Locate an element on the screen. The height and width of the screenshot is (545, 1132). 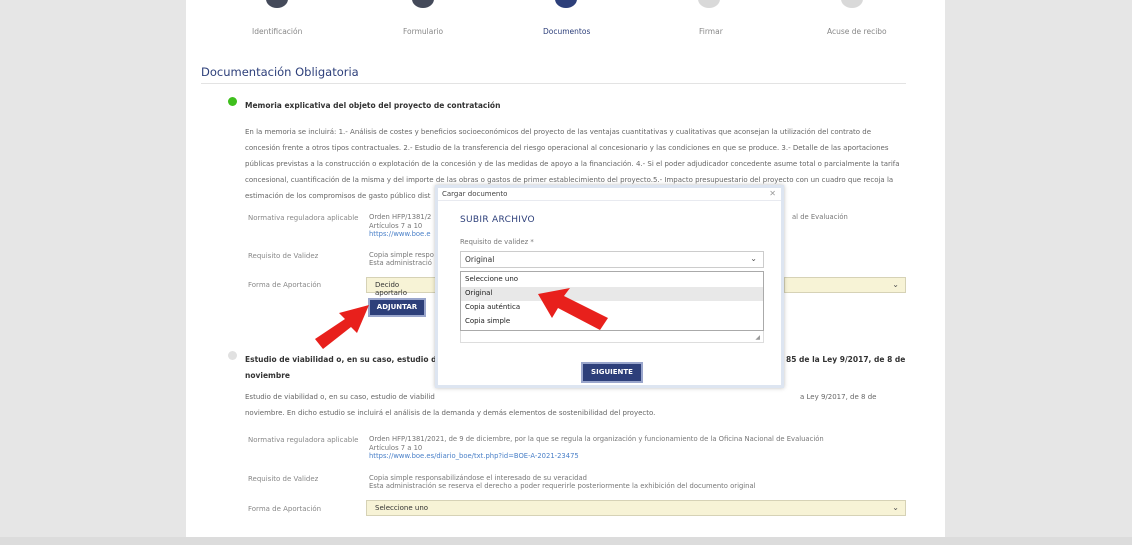
requisito-validez-label: Requisito de validez * is located at coordinates (497, 242).